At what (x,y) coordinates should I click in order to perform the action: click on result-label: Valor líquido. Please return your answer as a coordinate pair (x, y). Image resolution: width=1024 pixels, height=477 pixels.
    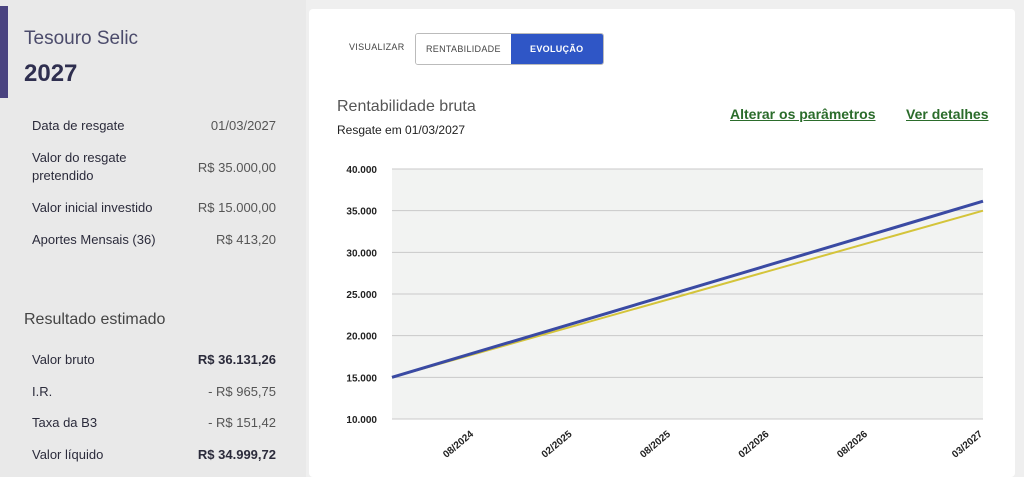
    Looking at the image, I should click on (68, 454).